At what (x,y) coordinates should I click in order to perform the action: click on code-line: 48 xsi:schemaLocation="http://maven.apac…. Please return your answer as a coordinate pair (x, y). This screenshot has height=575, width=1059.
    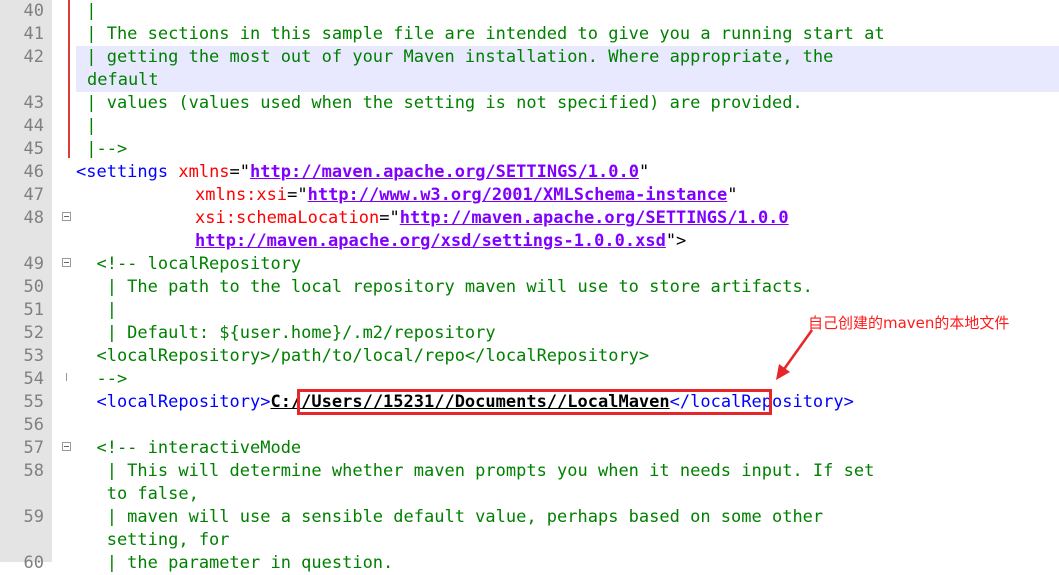
    Looking at the image, I should click on (529, 218).